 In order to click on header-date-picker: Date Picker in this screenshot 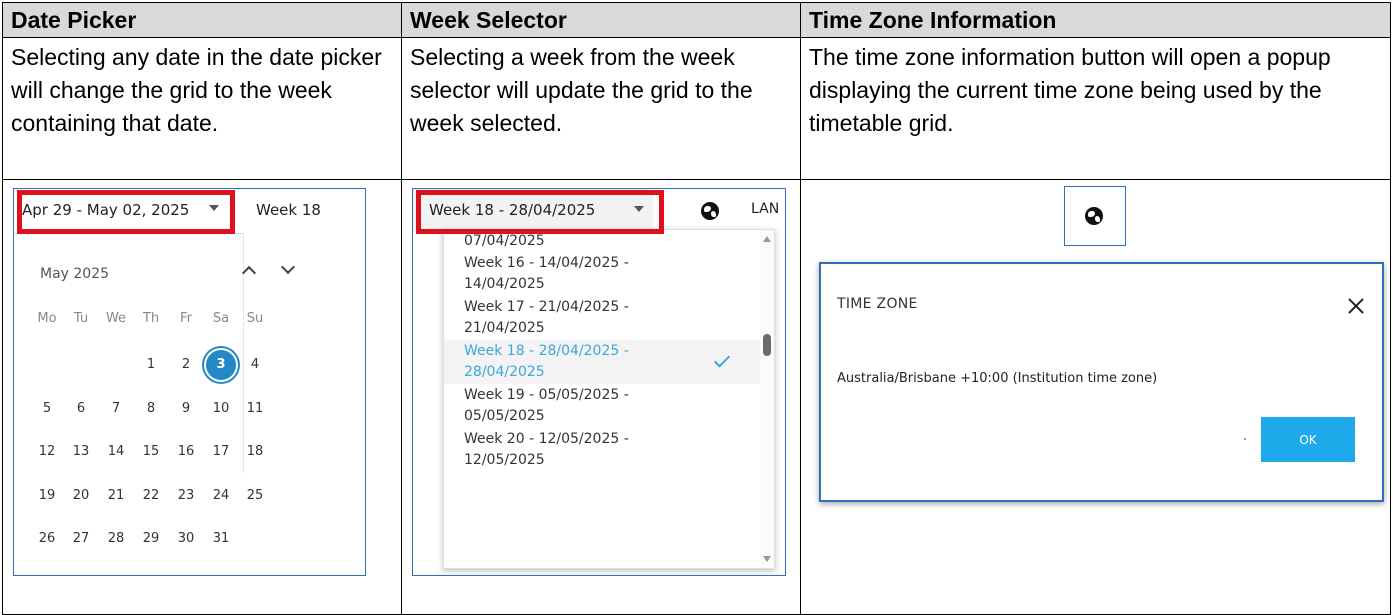, I will do `click(202, 20)`.